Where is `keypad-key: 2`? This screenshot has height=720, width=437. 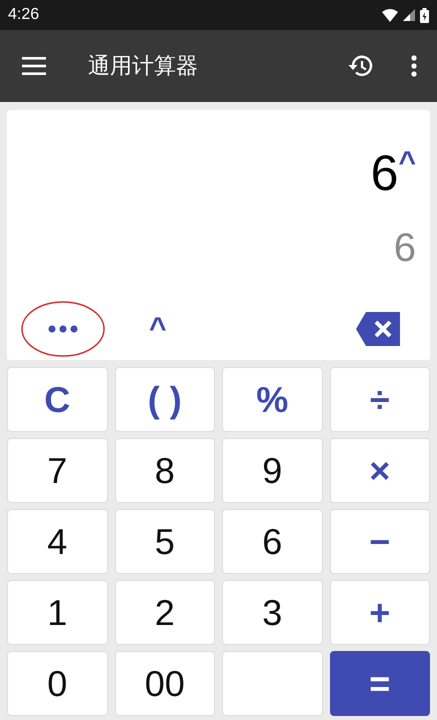
keypad-key: 2 is located at coordinates (164, 612).